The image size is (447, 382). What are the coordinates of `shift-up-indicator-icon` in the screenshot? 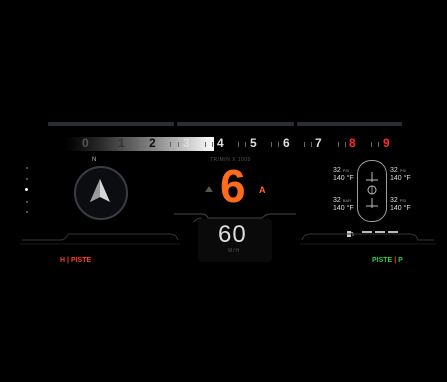 It's located at (209, 189).